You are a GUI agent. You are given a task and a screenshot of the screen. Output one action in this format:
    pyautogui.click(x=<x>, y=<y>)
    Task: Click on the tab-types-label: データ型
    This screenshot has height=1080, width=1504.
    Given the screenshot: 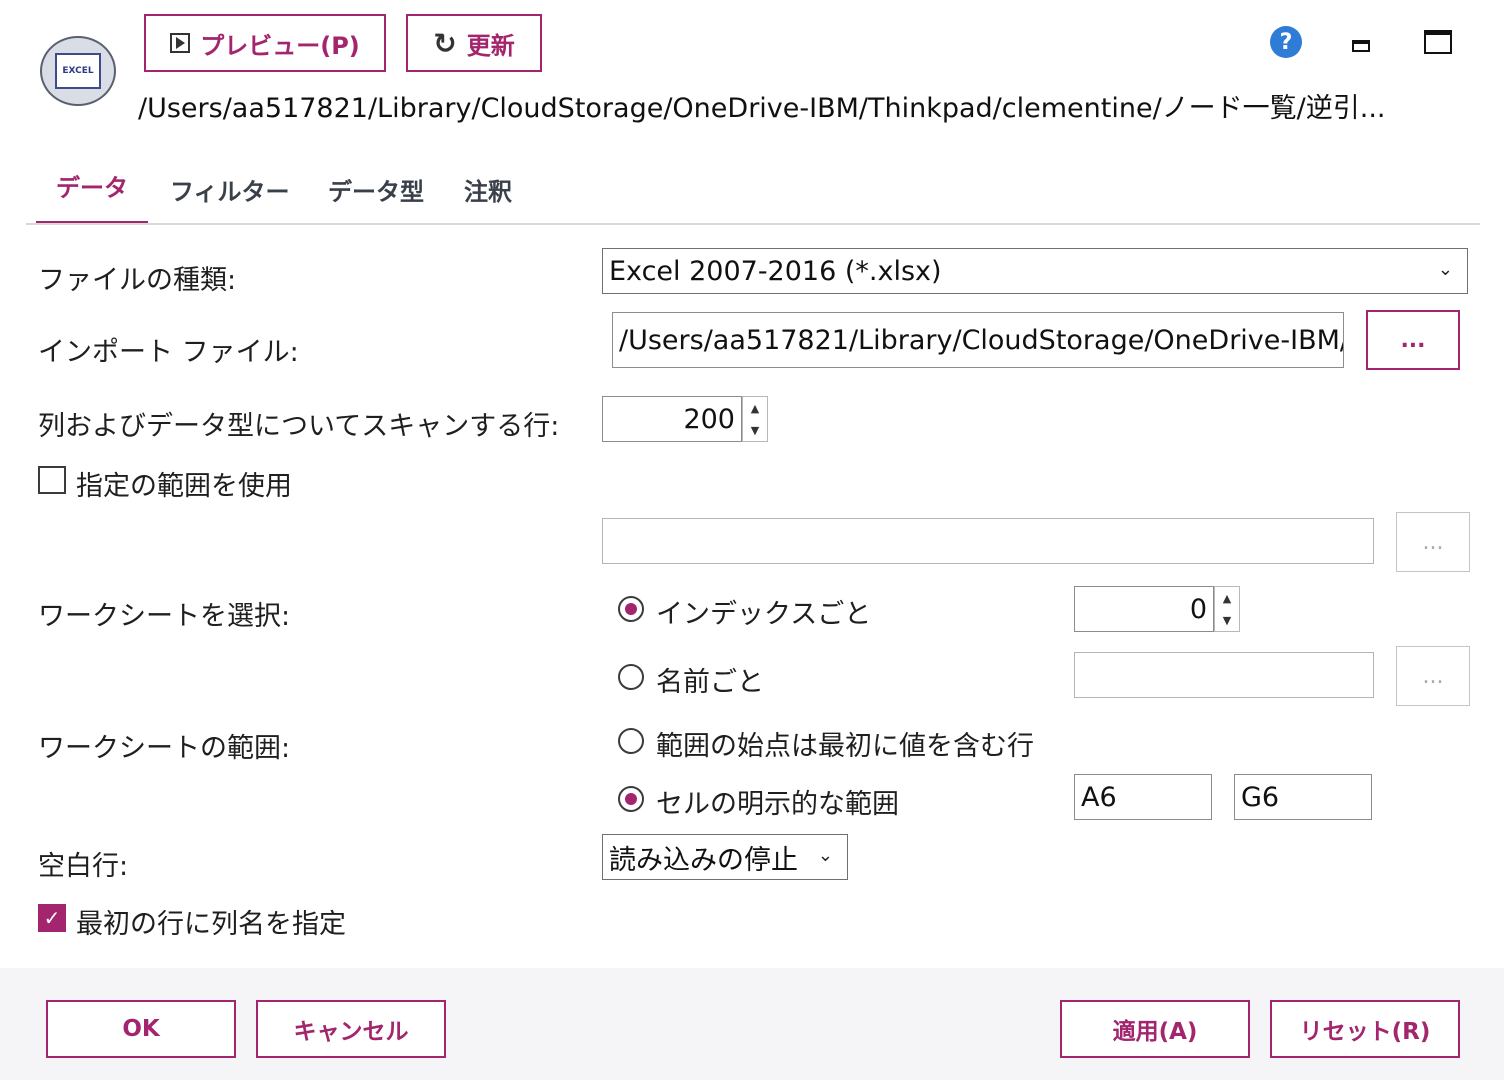 What is the action you would take?
    pyautogui.click(x=376, y=192)
    